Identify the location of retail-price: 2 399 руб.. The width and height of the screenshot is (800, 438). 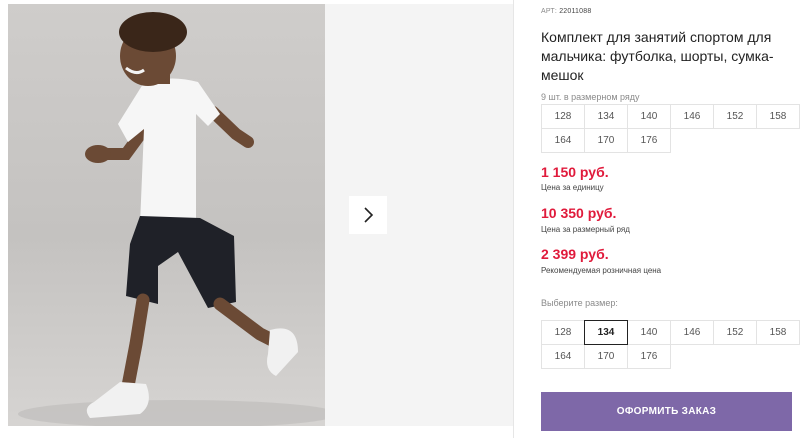
(575, 254).